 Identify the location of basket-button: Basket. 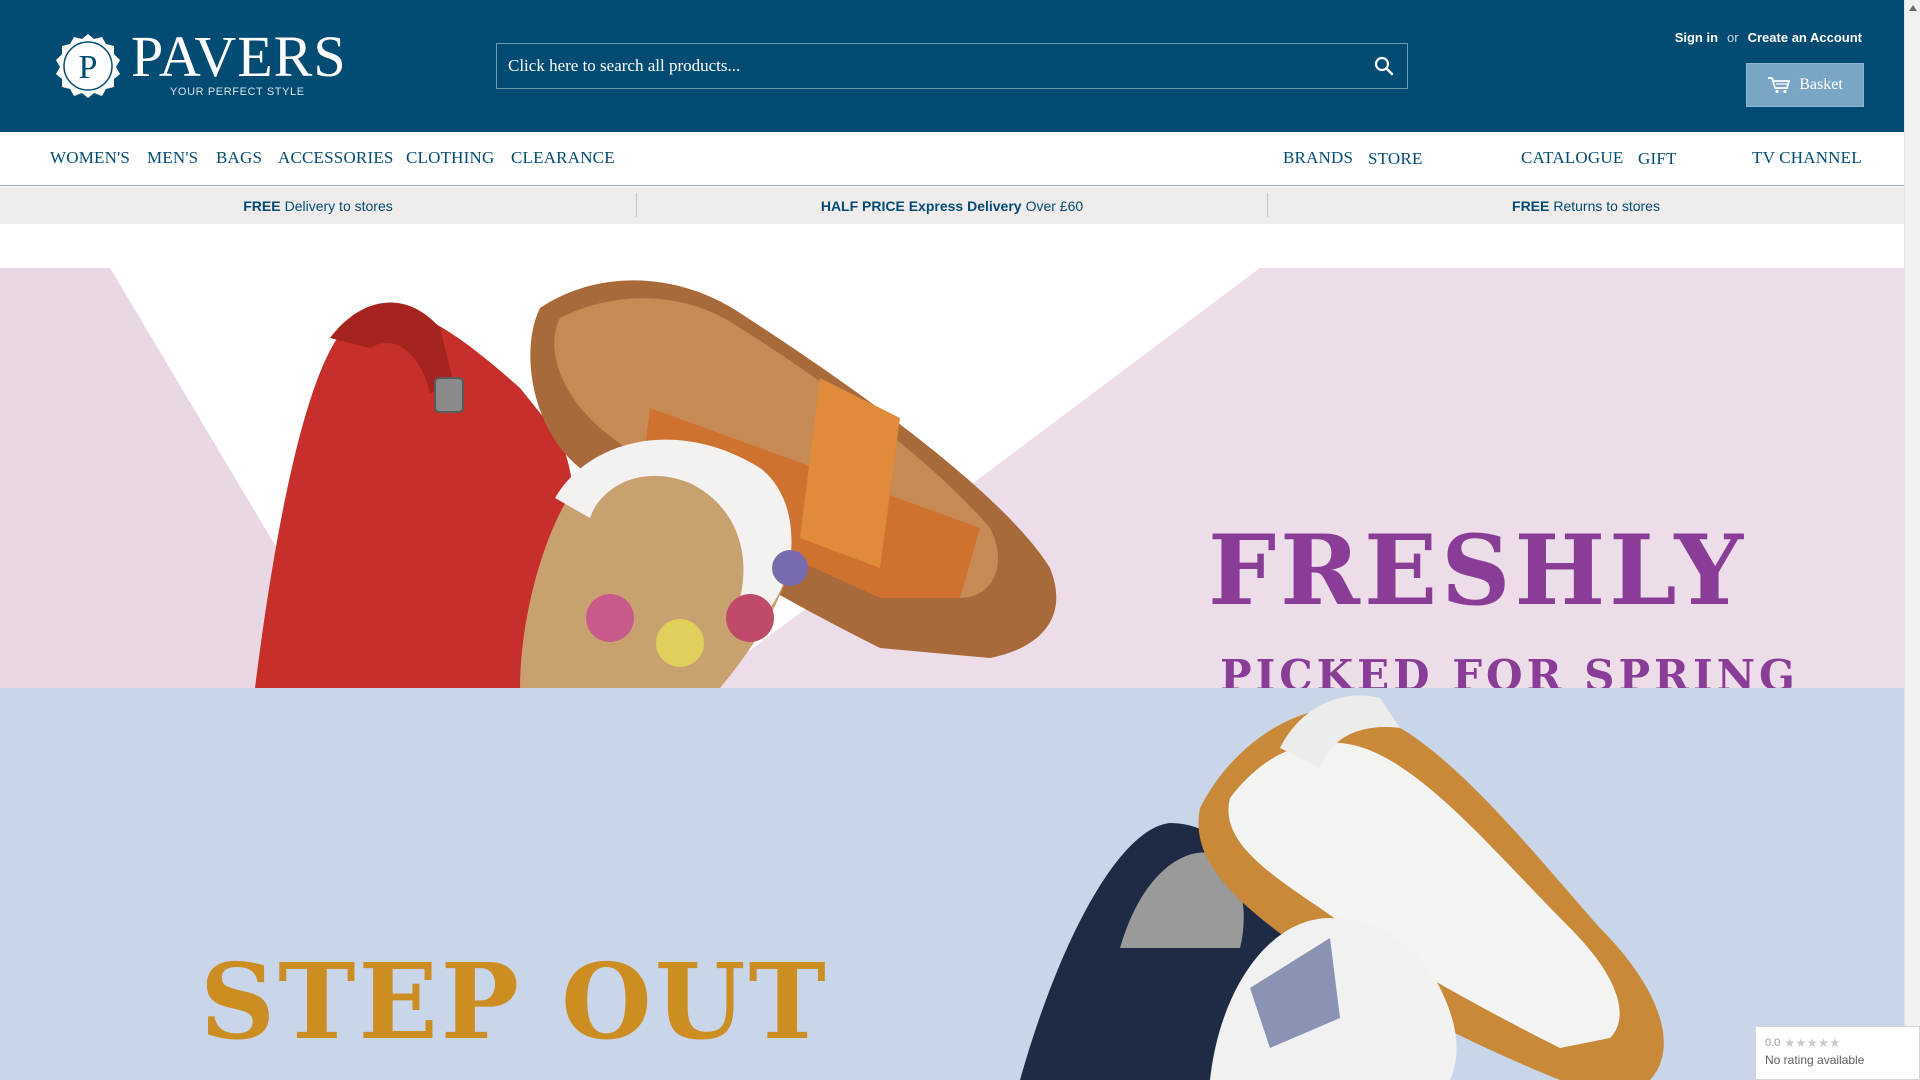
(1805, 85).